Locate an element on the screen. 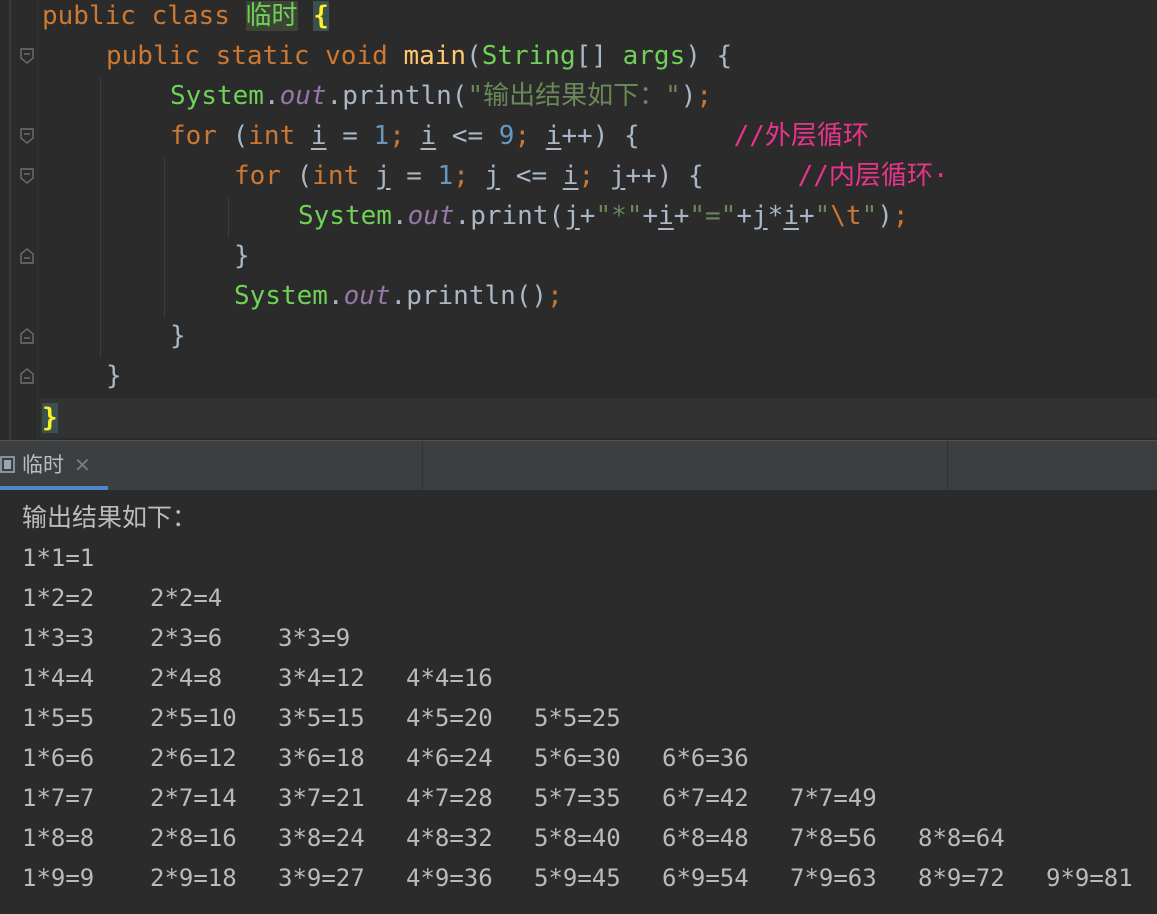 This screenshot has width=1157, height=914. string-literal: "输出结果如下：" is located at coordinates (574, 96).